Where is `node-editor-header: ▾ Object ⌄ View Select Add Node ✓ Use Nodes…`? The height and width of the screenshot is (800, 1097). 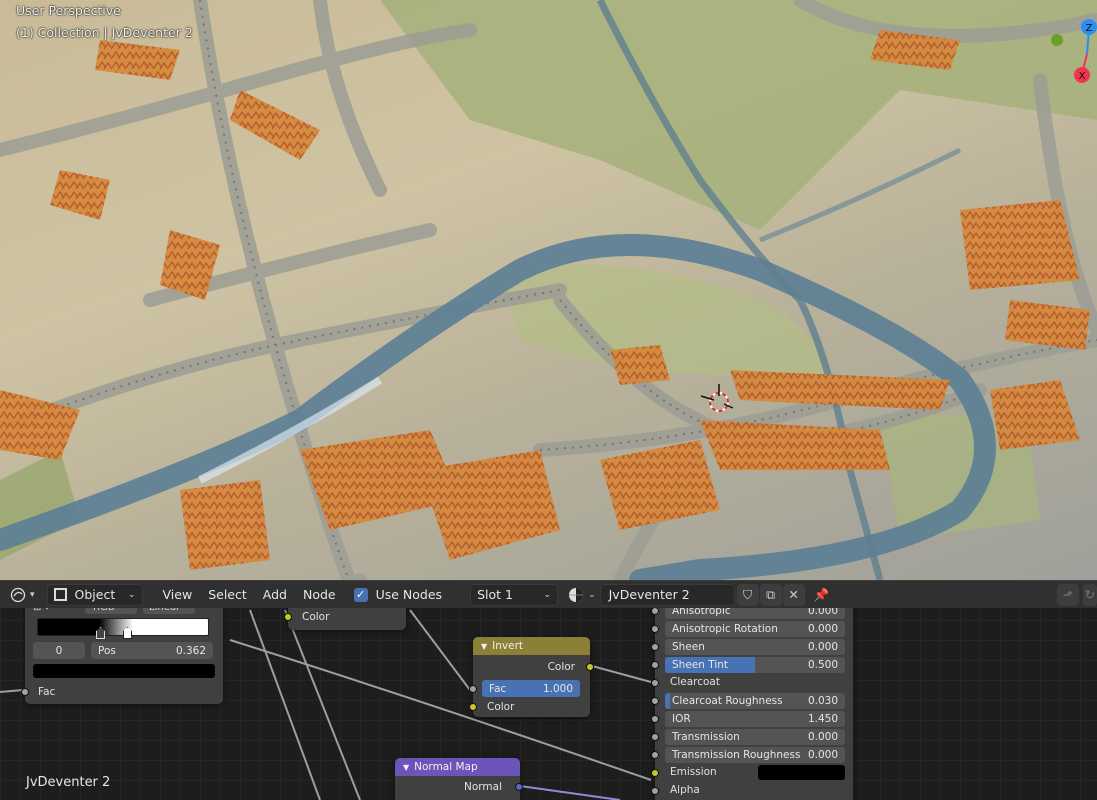
node-editor-header: ▾ Object ⌄ View Select Add Node ✓ Use Nodes… is located at coordinates (548, 594).